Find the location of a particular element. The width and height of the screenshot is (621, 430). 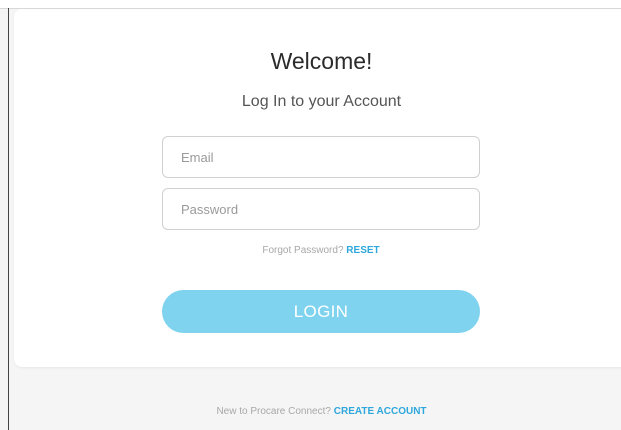

signup-prompt: New to Procare Connect? is located at coordinates (273, 411).